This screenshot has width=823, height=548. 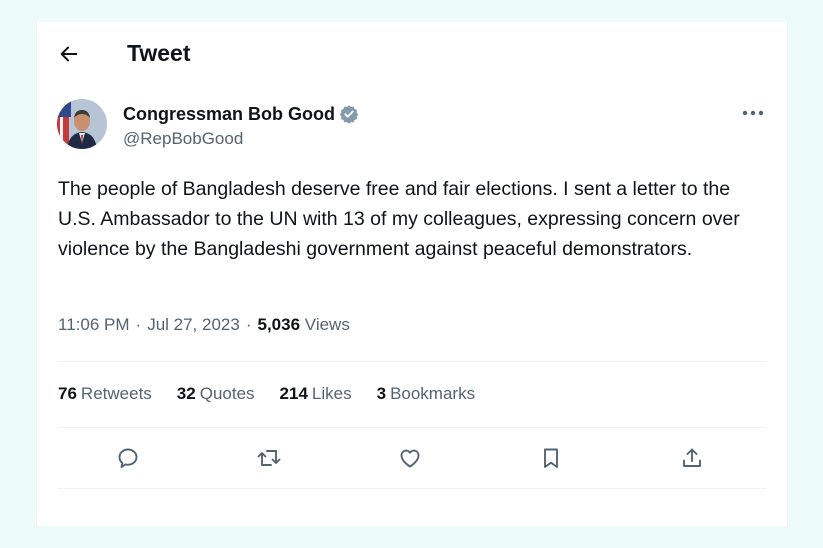 What do you see at coordinates (186, 393) in the screenshot?
I see `quotes-count: 32` at bounding box center [186, 393].